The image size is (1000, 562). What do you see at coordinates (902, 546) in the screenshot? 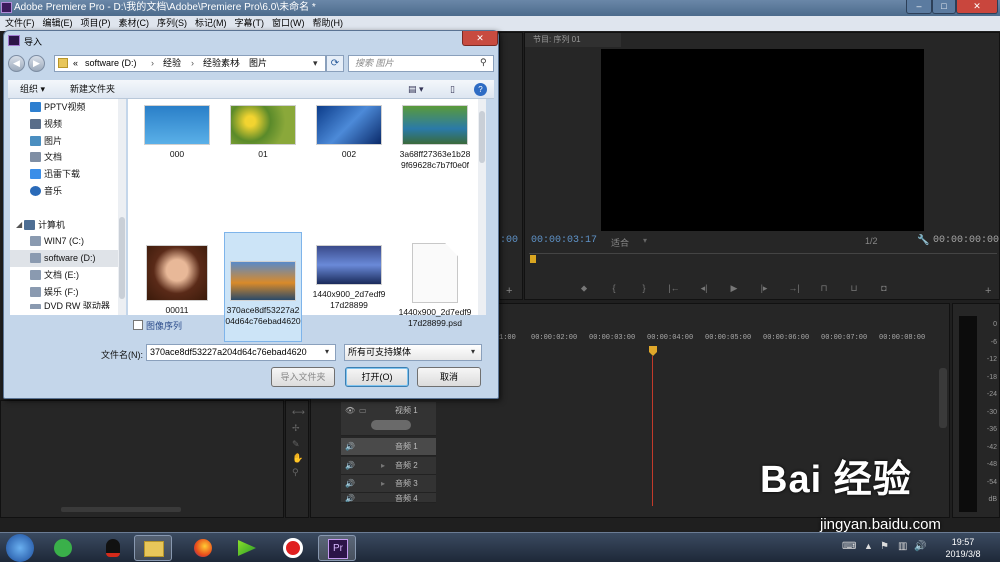
I see `network-icon: ▥` at bounding box center [902, 546].